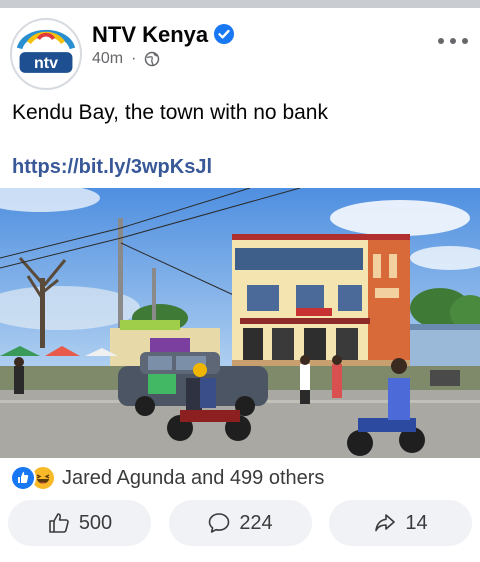  What do you see at coordinates (170, 112) in the screenshot?
I see `post-text: Kendu Bay, the town with no bank` at bounding box center [170, 112].